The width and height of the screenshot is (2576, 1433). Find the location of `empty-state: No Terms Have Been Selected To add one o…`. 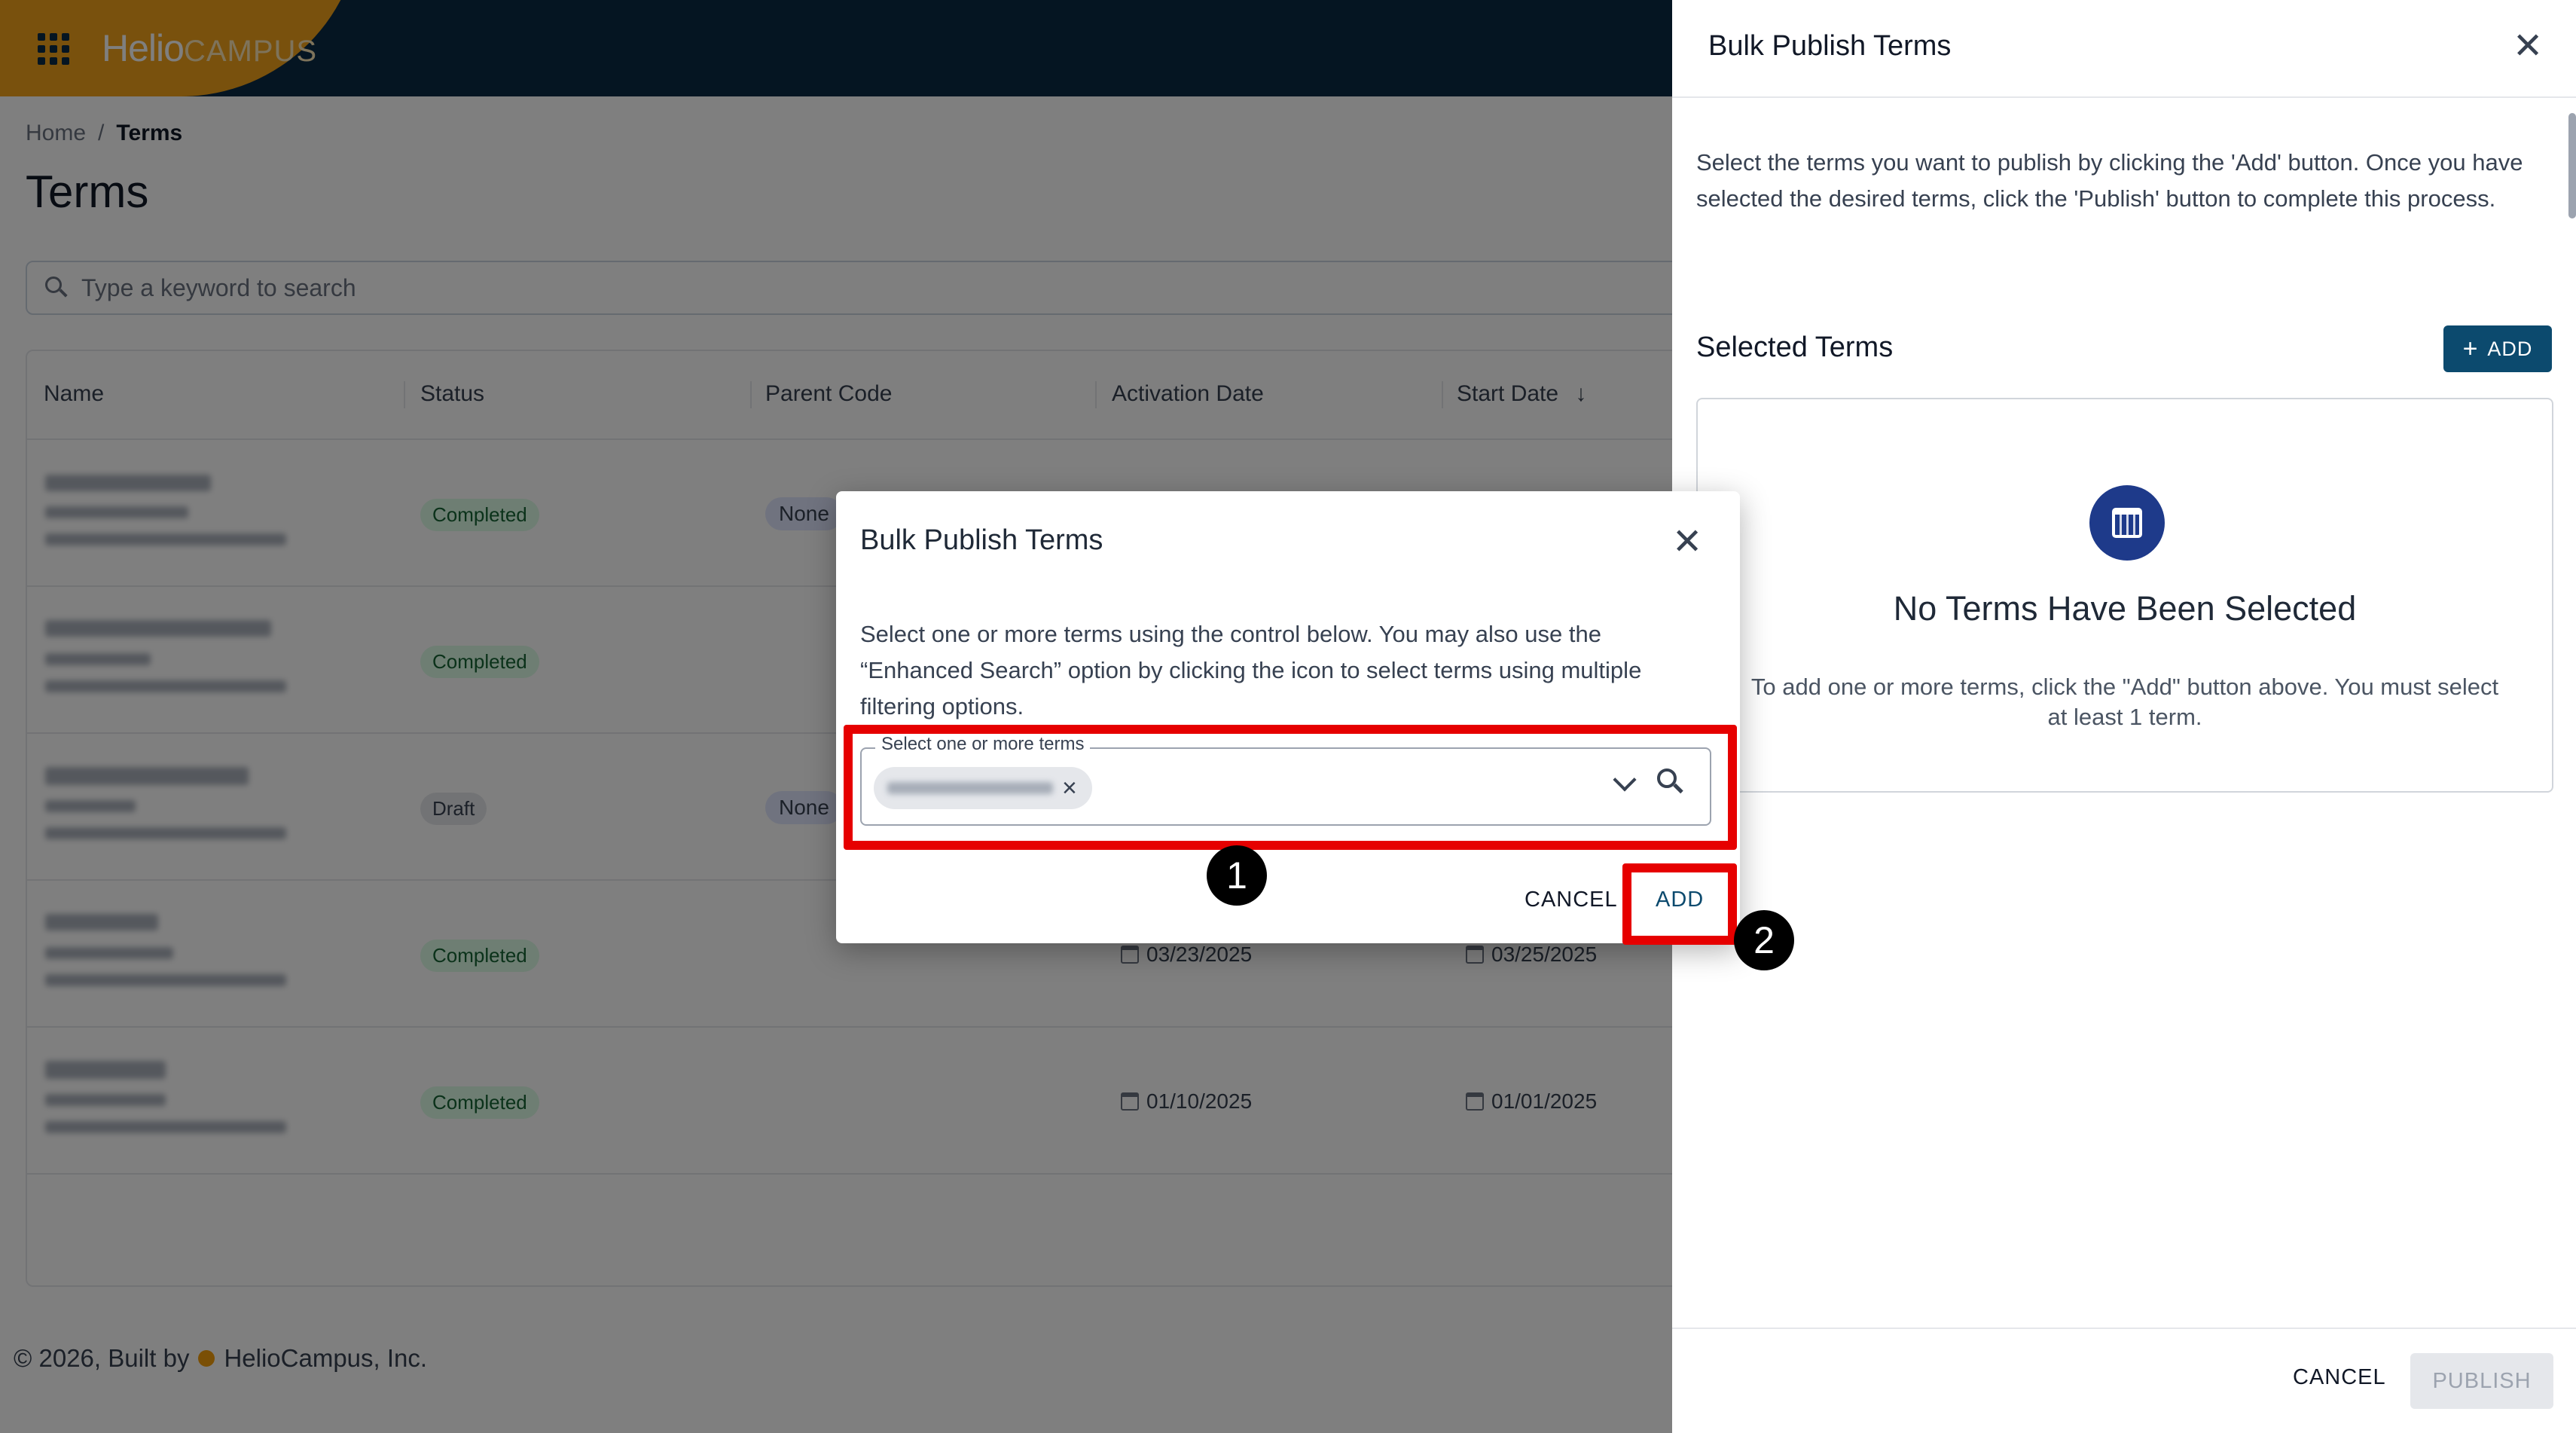

empty-state: No Terms Have Been Selected To add one o… is located at coordinates (2125, 595).